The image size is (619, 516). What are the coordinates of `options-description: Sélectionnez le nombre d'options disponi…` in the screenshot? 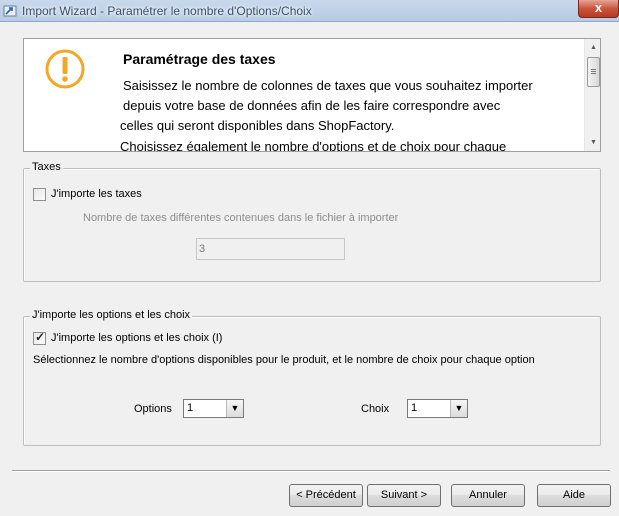 It's located at (284, 360).